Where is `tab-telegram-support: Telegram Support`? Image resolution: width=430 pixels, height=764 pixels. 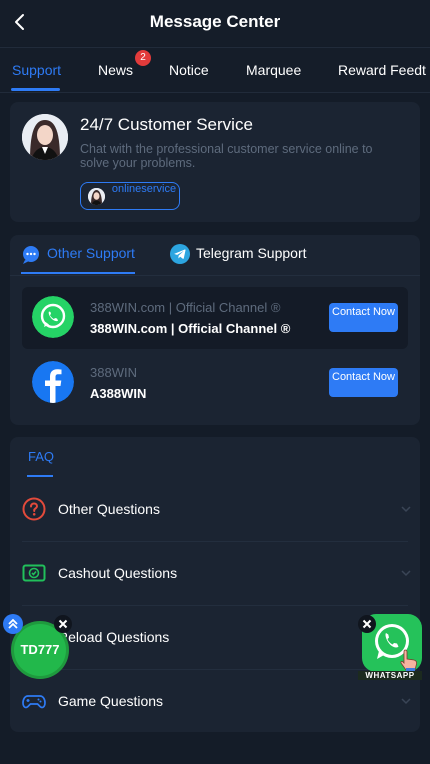
tab-telegram-support: Telegram Support is located at coordinates (251, 253).